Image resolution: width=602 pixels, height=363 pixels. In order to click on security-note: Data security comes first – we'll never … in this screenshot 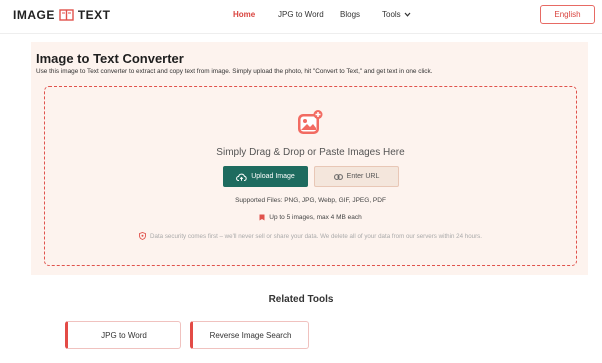, I will do `click(310, 237)`.